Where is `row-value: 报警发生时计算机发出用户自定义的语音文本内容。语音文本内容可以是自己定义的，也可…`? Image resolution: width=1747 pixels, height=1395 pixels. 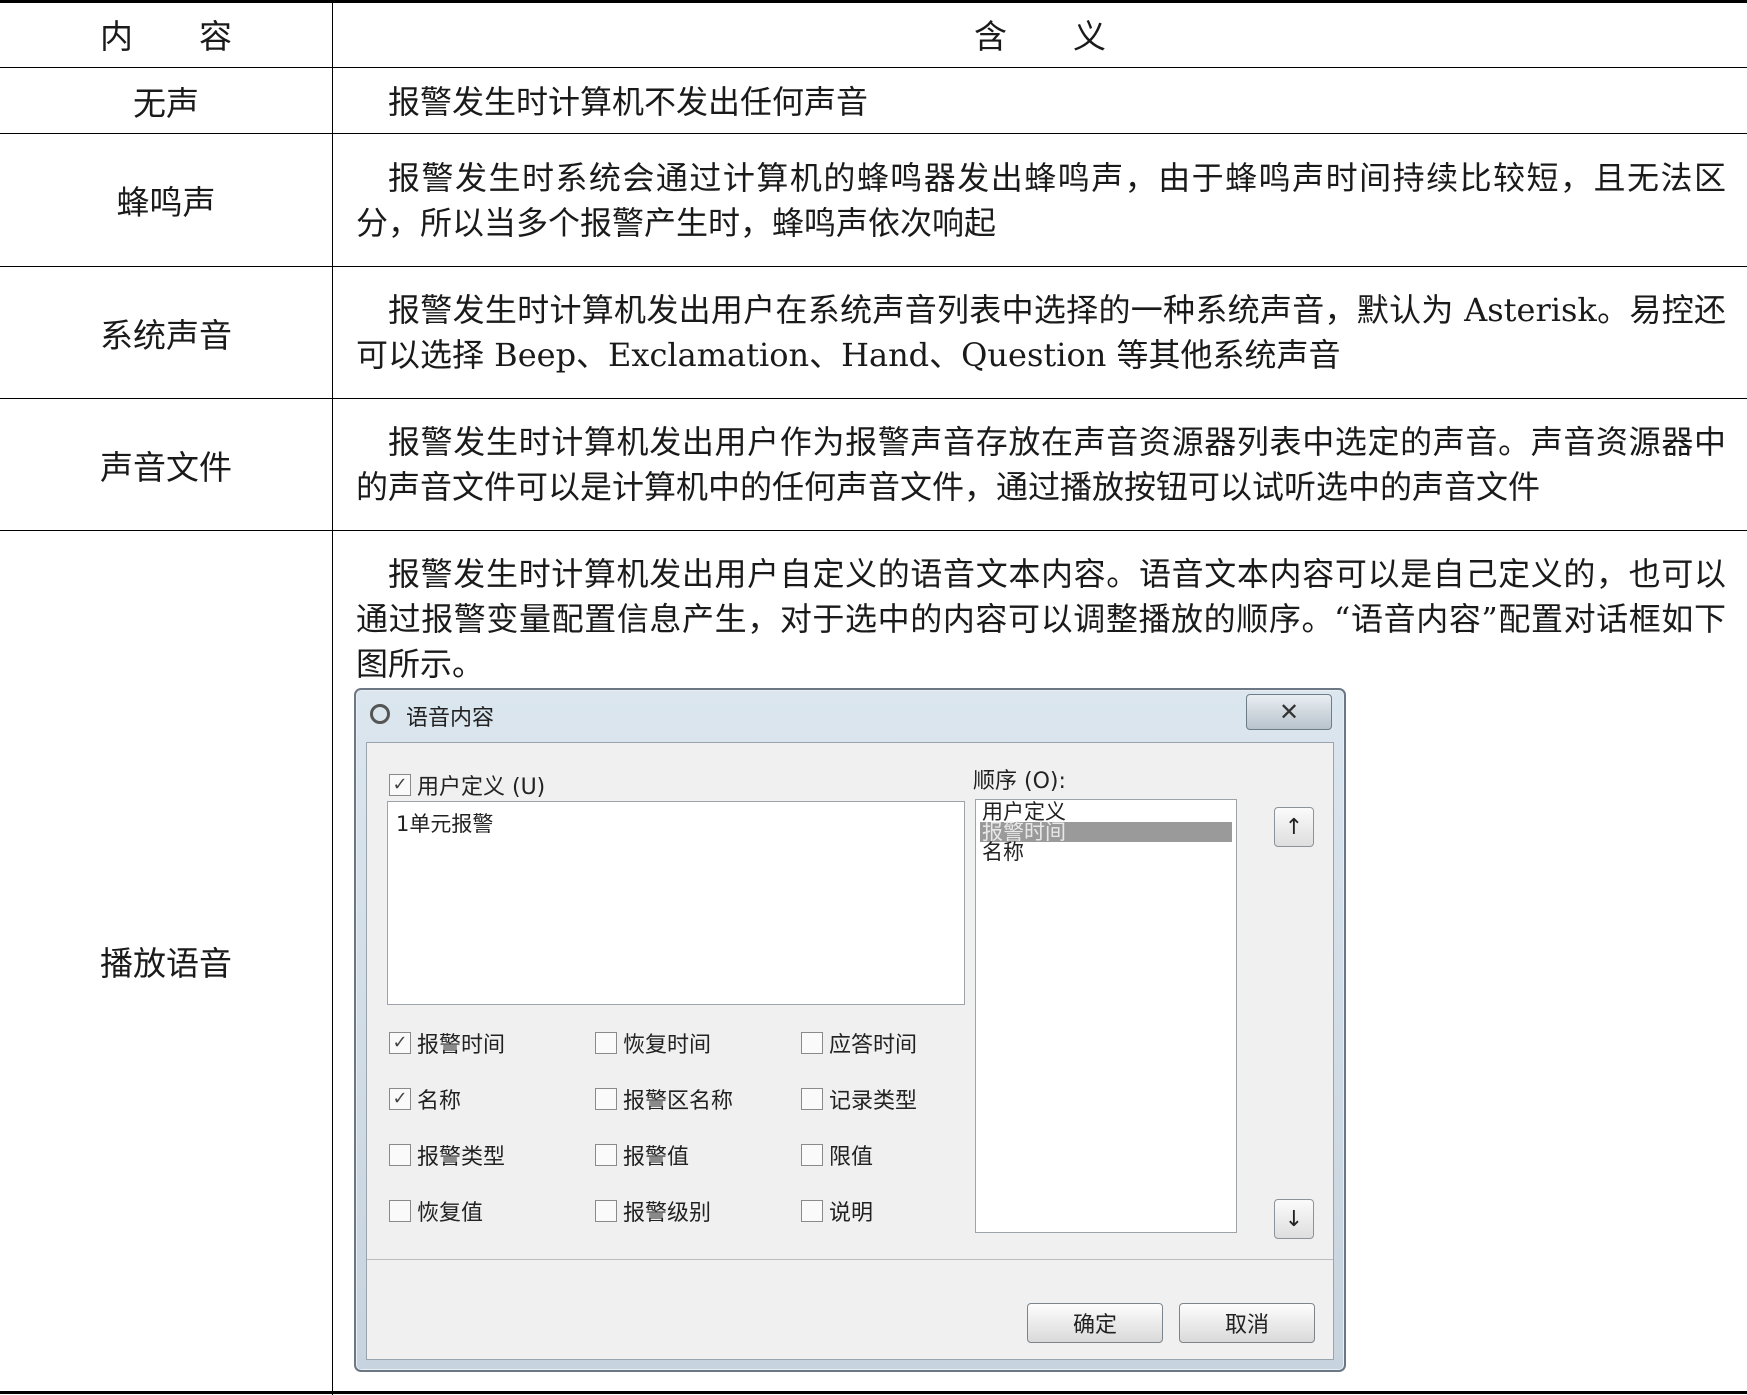 row-value: 报警发生时计算机发出用户自定义的语音文本内容。语音文本内容可以是自己定义的，也可… is located at coordinates (1041, 619).